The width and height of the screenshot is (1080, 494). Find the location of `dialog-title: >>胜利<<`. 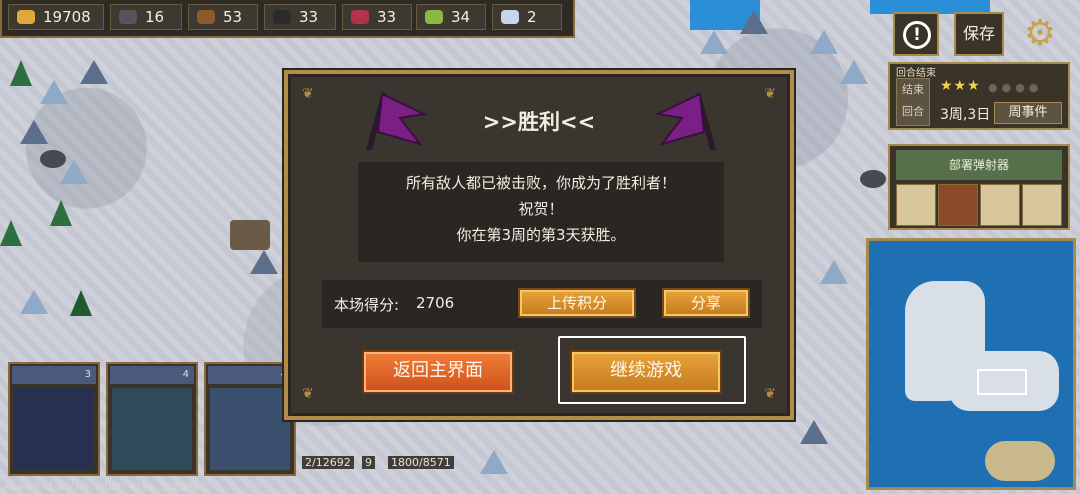

dialog-title: >>胜利<< is located at coordinates (539, 122).